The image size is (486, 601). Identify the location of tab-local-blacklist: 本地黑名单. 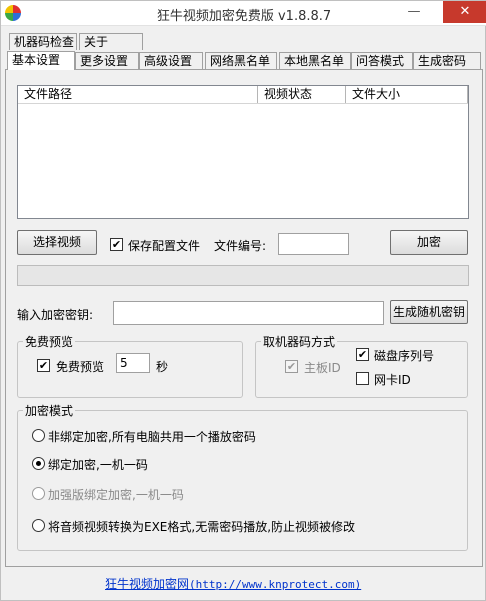
(315, 60).